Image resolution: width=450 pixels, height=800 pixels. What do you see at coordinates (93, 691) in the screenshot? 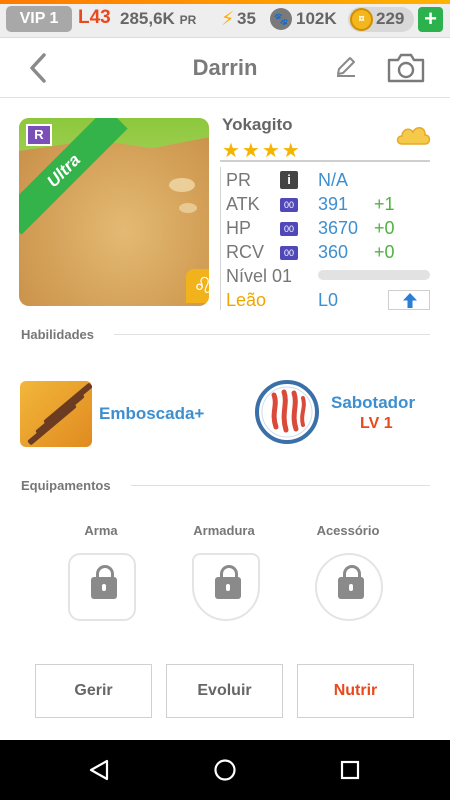
I see `manage-button: Gerir` at bounding box center [93, 691].